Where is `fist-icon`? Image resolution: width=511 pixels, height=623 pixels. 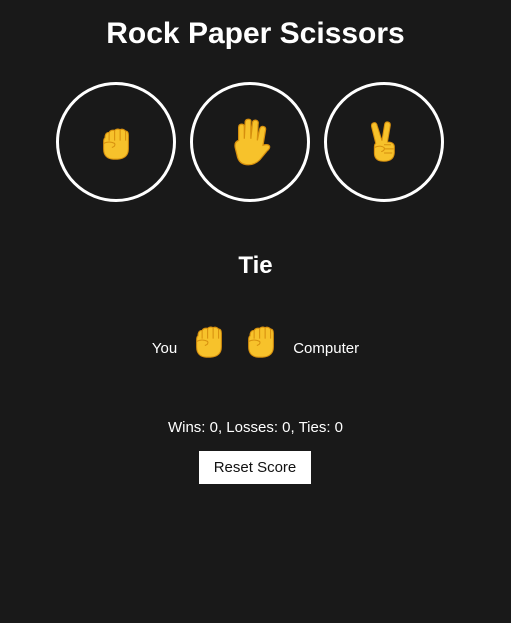
fist-icon is located at coordinates (116, 142).